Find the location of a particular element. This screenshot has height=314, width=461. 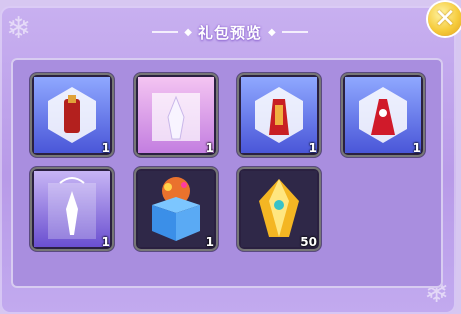

title-bar: ◆ 礼包预览 ◆ is located at coordinates (230, 32).